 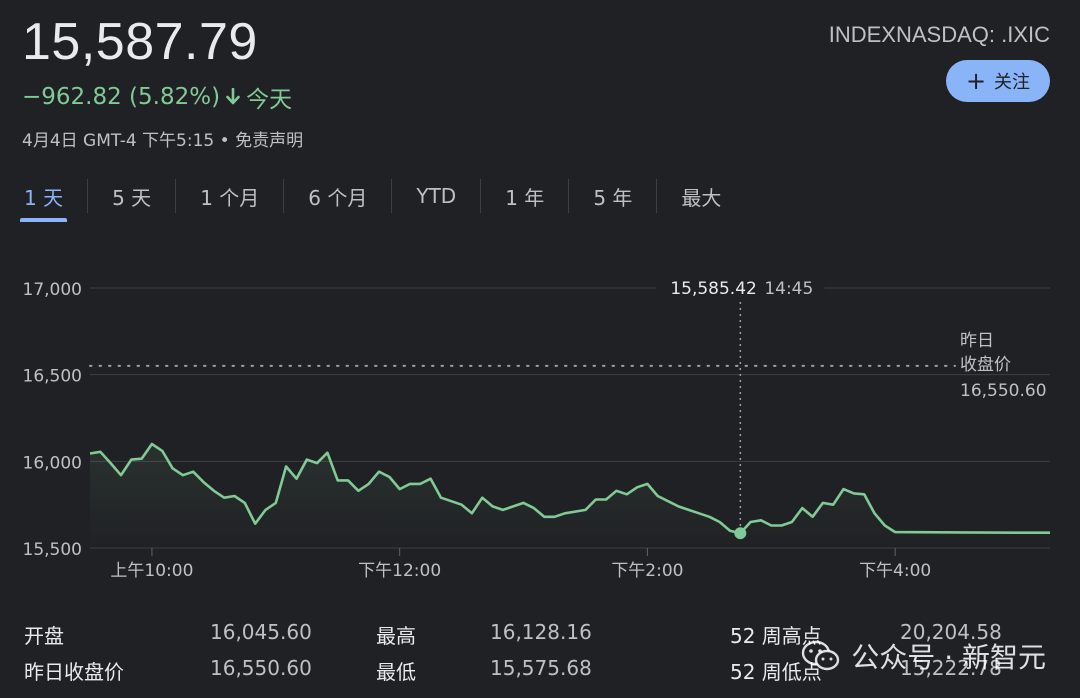 What do you see at coordinates (261, 632) in the screenshot?
I see `open-value: 16,045.60` at bounding box center [261, 632].